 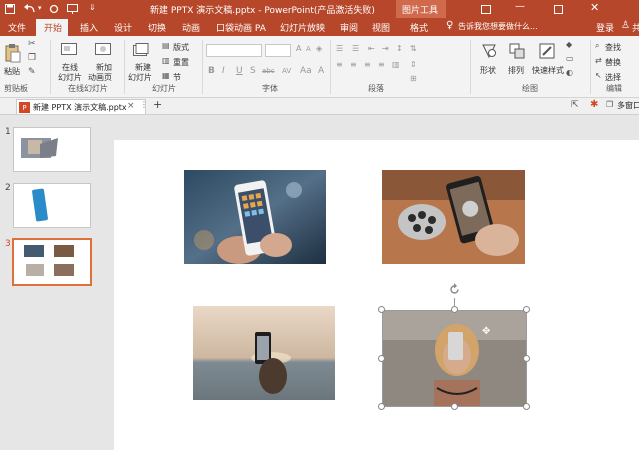 What do you see at coordinates (526, 358) in the screenshot?
I see `resize-handle-e` at bounding box center [526, 358].